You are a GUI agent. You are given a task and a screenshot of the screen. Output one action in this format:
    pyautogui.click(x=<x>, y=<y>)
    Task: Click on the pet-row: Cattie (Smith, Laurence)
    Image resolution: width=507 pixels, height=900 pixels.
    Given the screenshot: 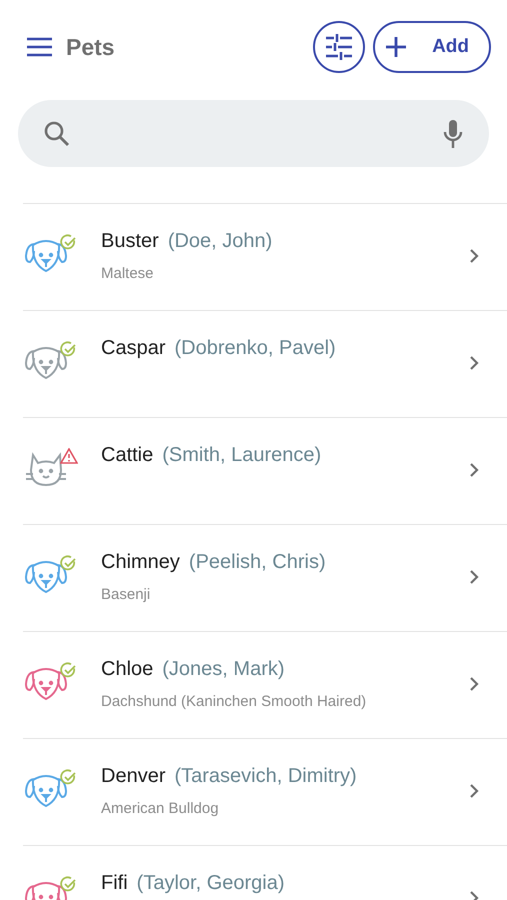 What is the action you would take?
    pyautogui.click(x=265, y=471)
    